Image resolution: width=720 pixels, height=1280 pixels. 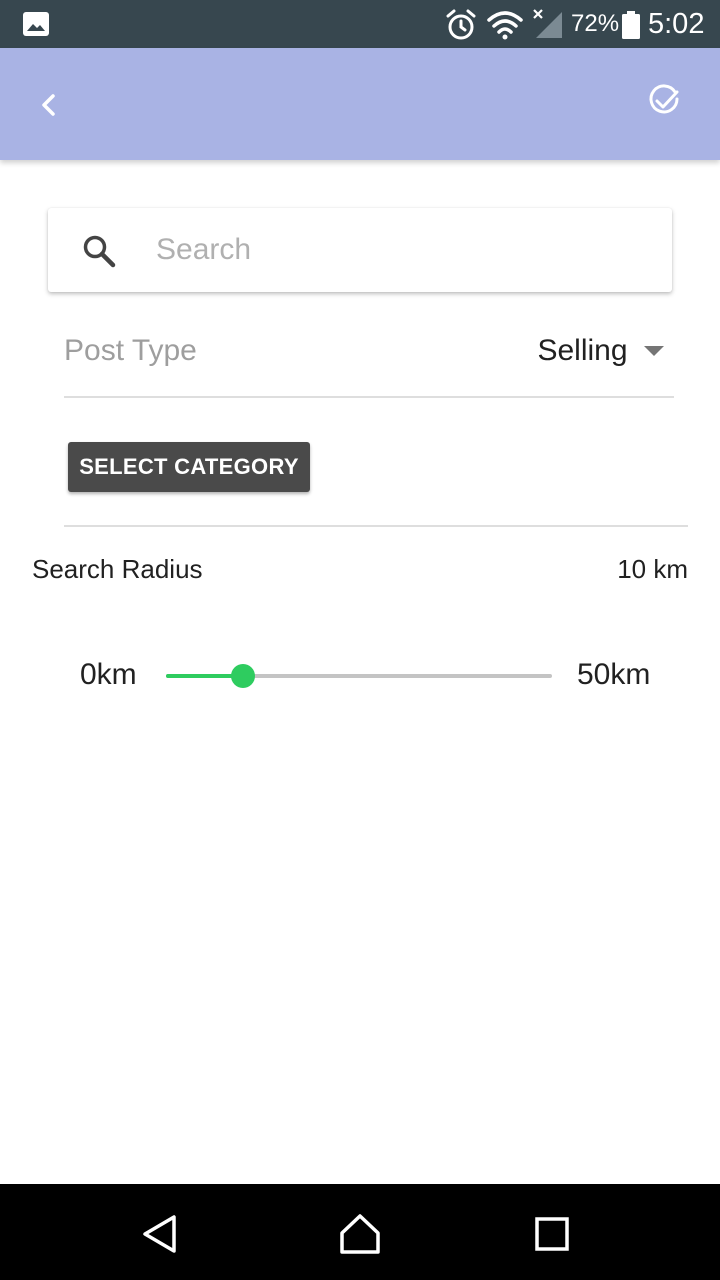 I want to click on slider-thumb, so click(x=243, y=676).